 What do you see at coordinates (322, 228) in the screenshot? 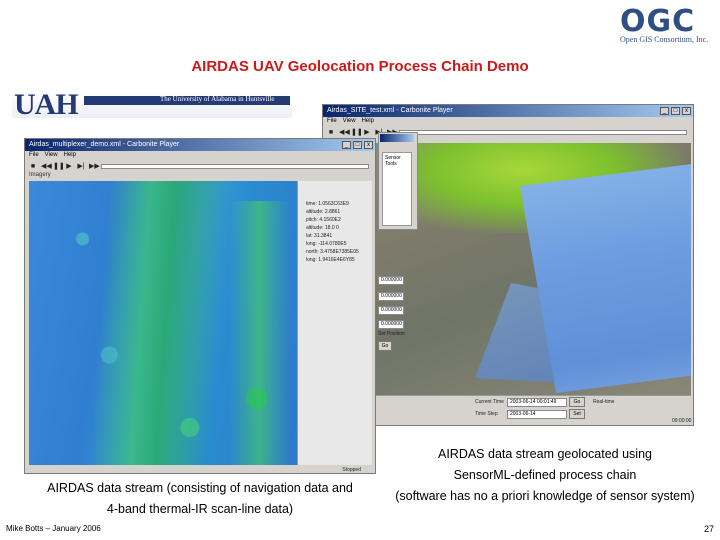
I see `metadata-line: altitude: 18.0 0` at bounding box center [322, 228].